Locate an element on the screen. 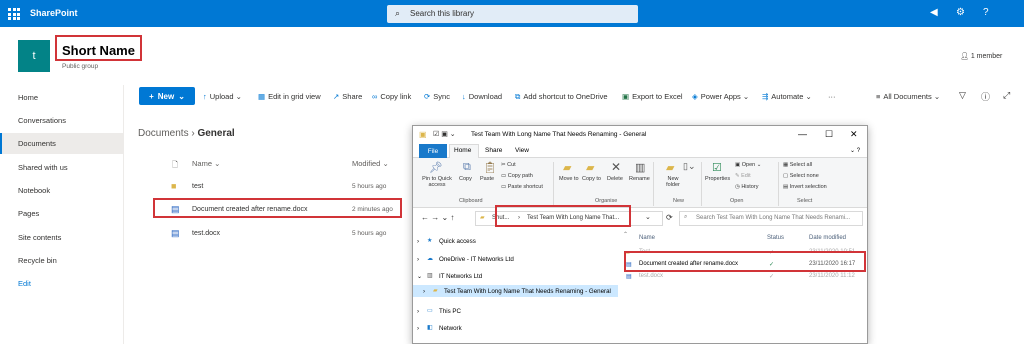  nav-arrows: ← → ⌄ ↑ is located at coordinates (437, 217).